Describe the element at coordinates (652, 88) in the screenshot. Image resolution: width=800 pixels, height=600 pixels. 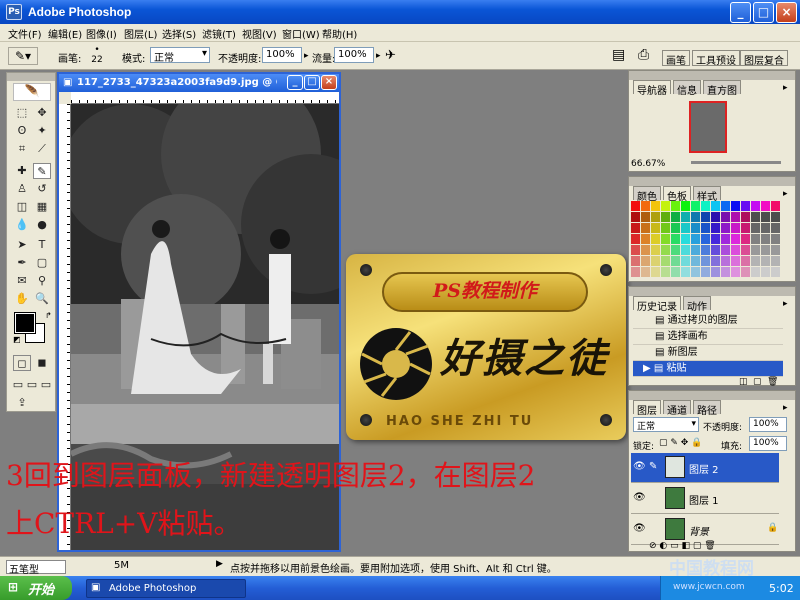
I see `tab-navigator: 导航器` at that location.